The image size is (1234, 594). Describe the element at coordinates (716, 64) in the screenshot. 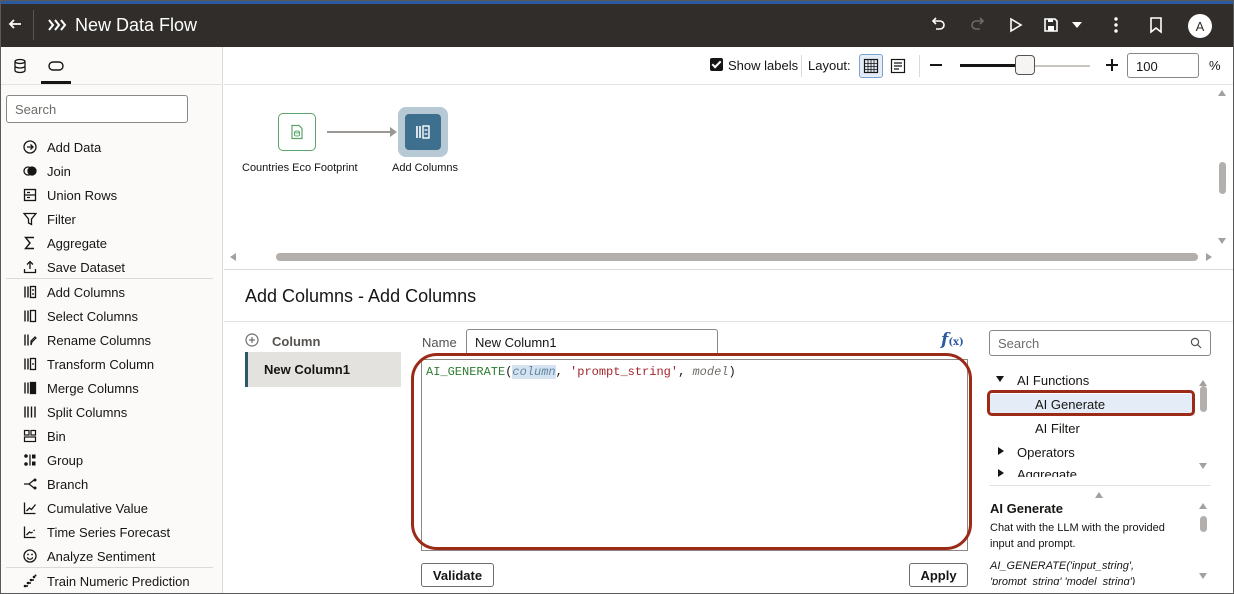

I see `show-labels-checkbox` at that location.